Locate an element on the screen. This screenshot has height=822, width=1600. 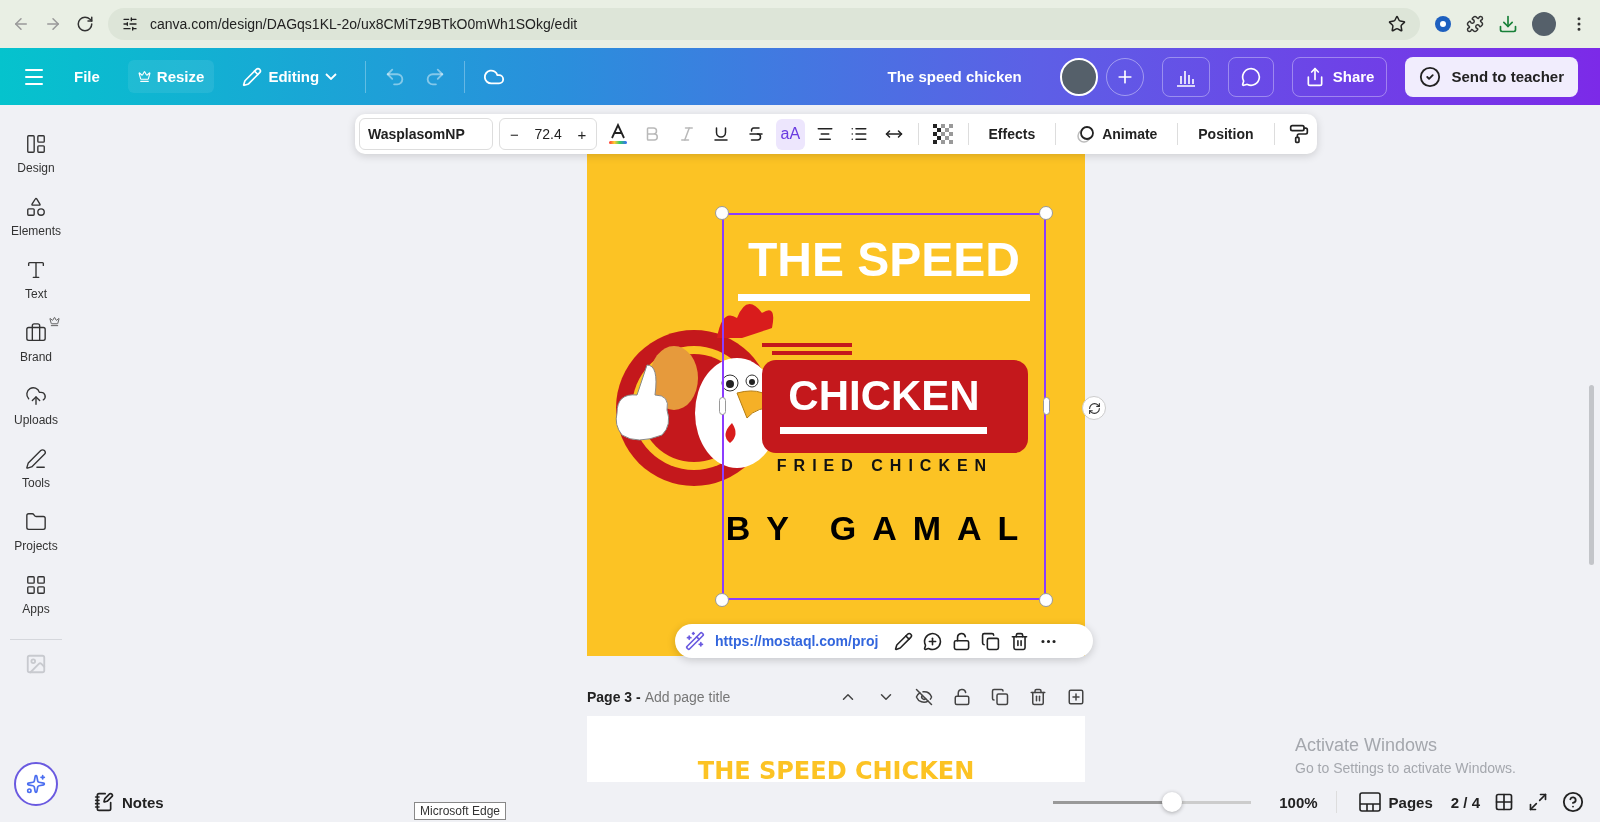
sidebar-item: Brand is located at coordinates (36, 343).